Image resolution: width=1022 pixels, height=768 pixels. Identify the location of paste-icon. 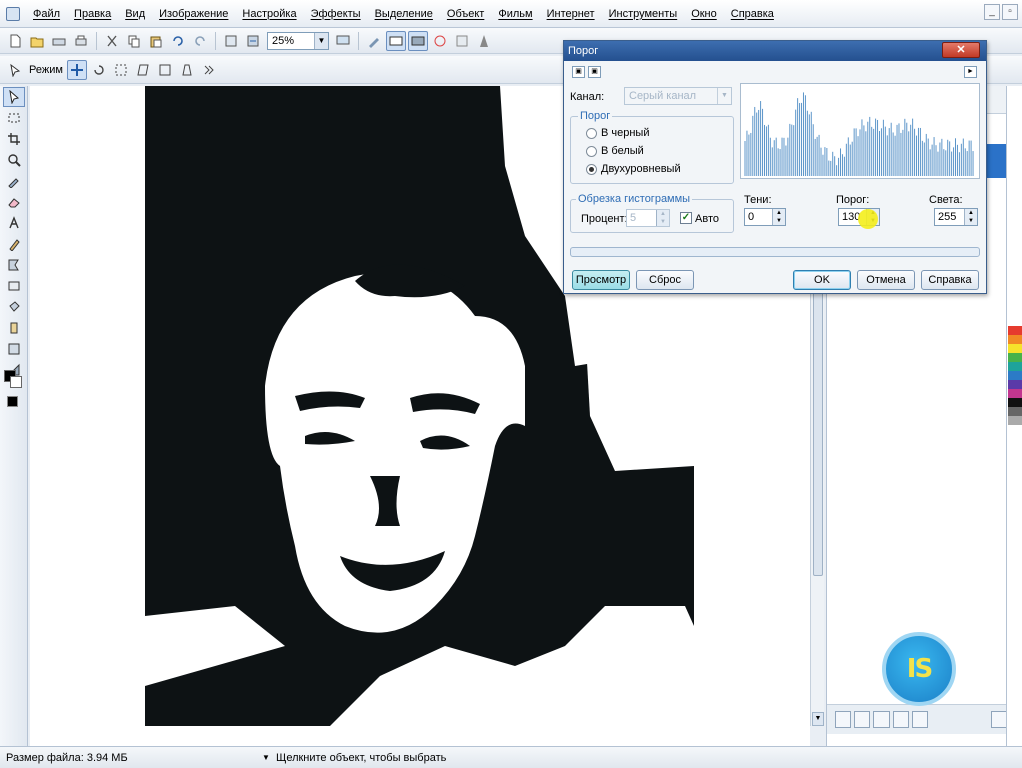
(156, 41).